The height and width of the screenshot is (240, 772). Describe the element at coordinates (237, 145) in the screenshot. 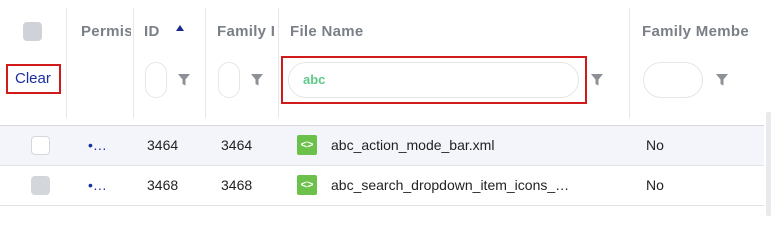

I see `family-cell: 3464` at that location.